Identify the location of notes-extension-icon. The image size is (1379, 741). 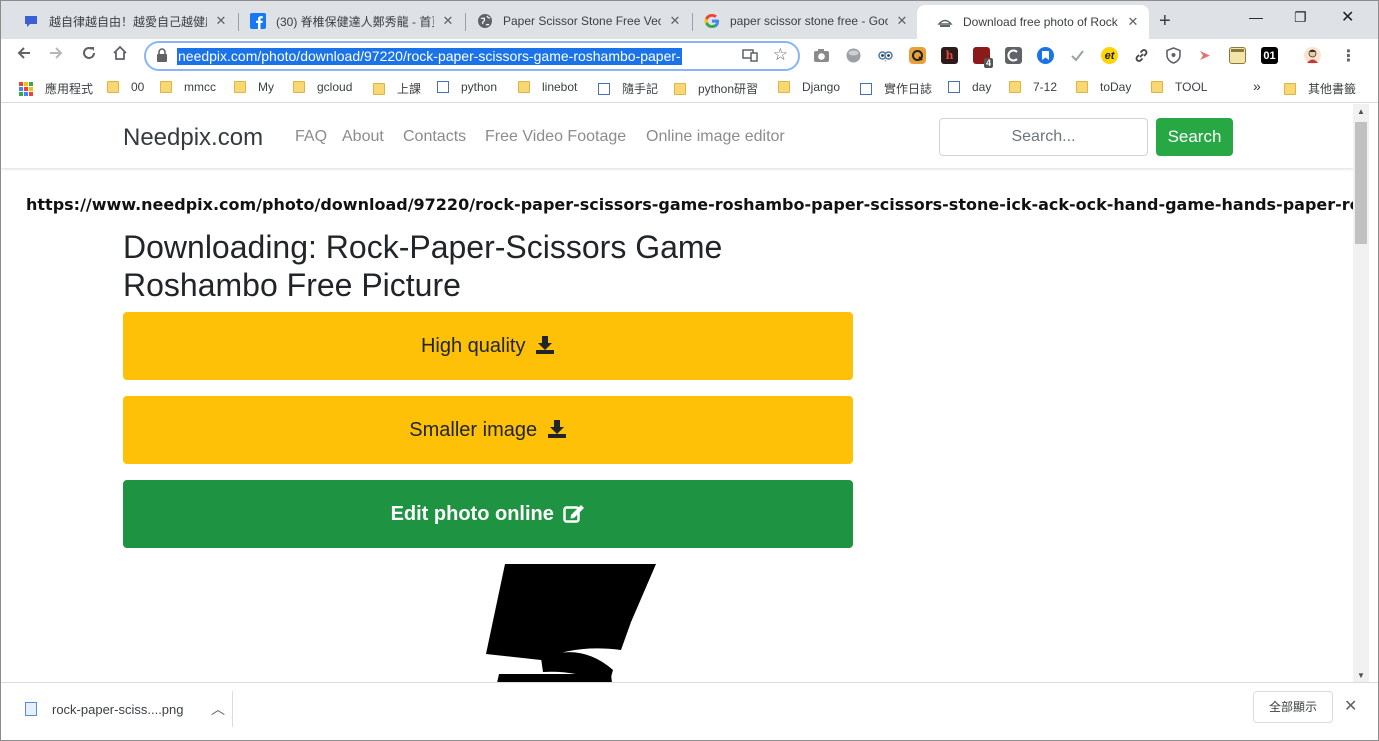
(1237, 55).